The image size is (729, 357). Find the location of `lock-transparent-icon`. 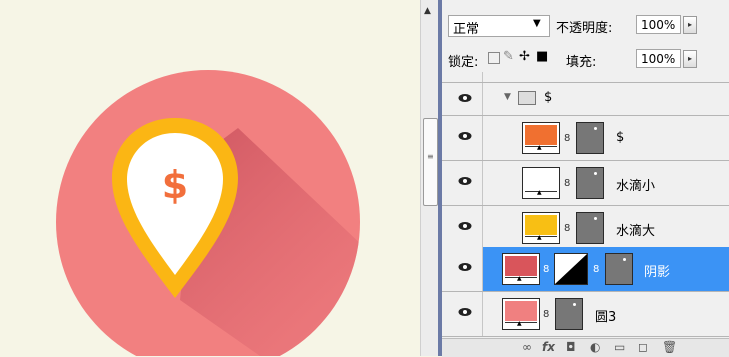

lock-transparent-icon is located at coordinates (494, 58).